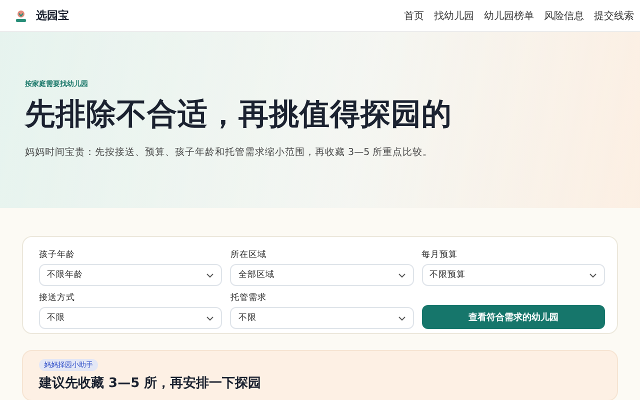 This screenshot has width=640, height=400. What do you see at coordinates (130, 275) in the screenshot?
I see `select-field: 不限年龄` at bounding box center [130, 275].